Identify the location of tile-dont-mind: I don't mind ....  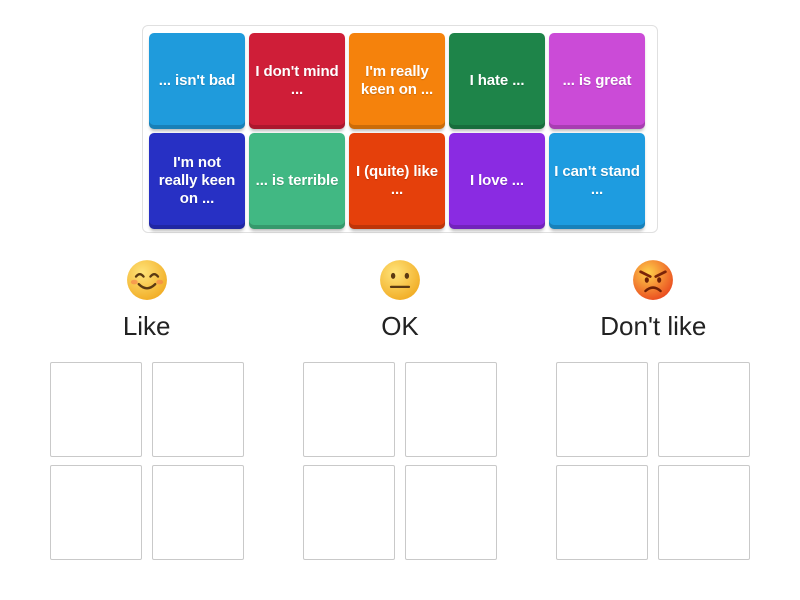
(297, 81).